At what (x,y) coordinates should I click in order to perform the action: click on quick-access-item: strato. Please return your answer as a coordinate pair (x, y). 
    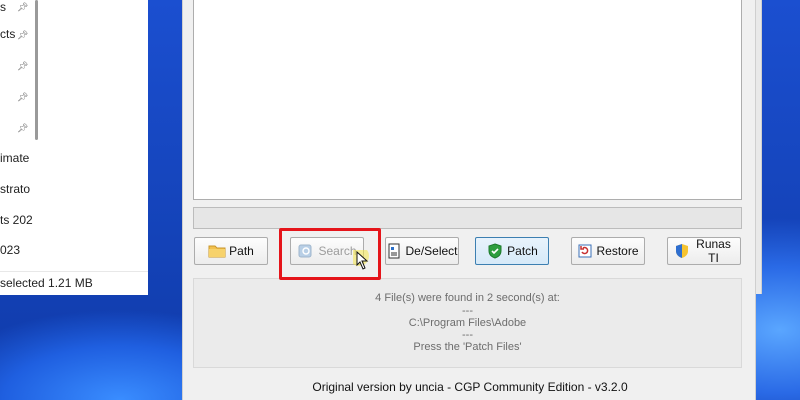
    Looking at the image, I should click on (18, 192).